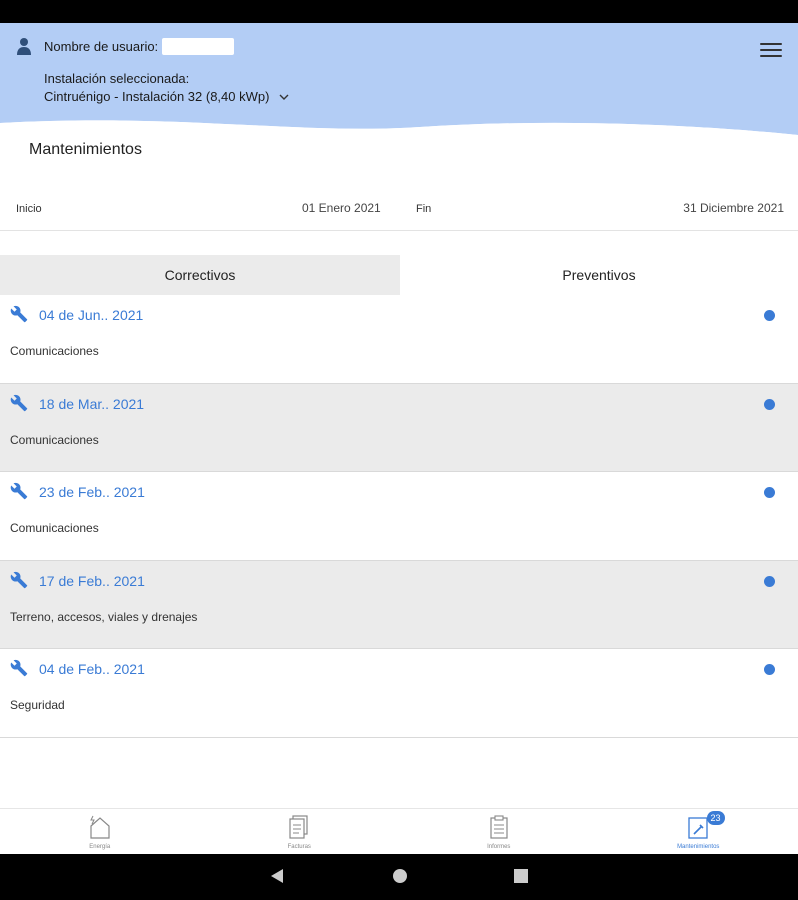 The image size is (798, 900). What do you see at coordinates (521, 876) in the screenshot?
I see `recents-icon` at bounding box center [521, 876].